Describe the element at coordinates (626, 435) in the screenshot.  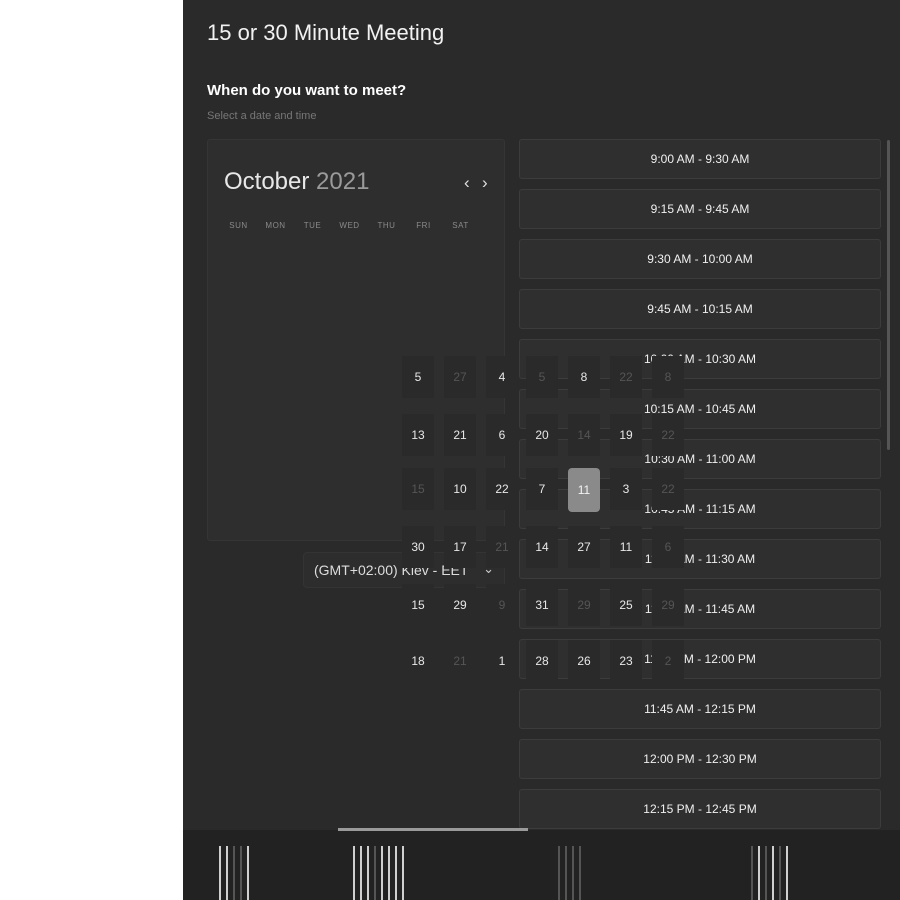
I see `calendar-day: 19` at that location.